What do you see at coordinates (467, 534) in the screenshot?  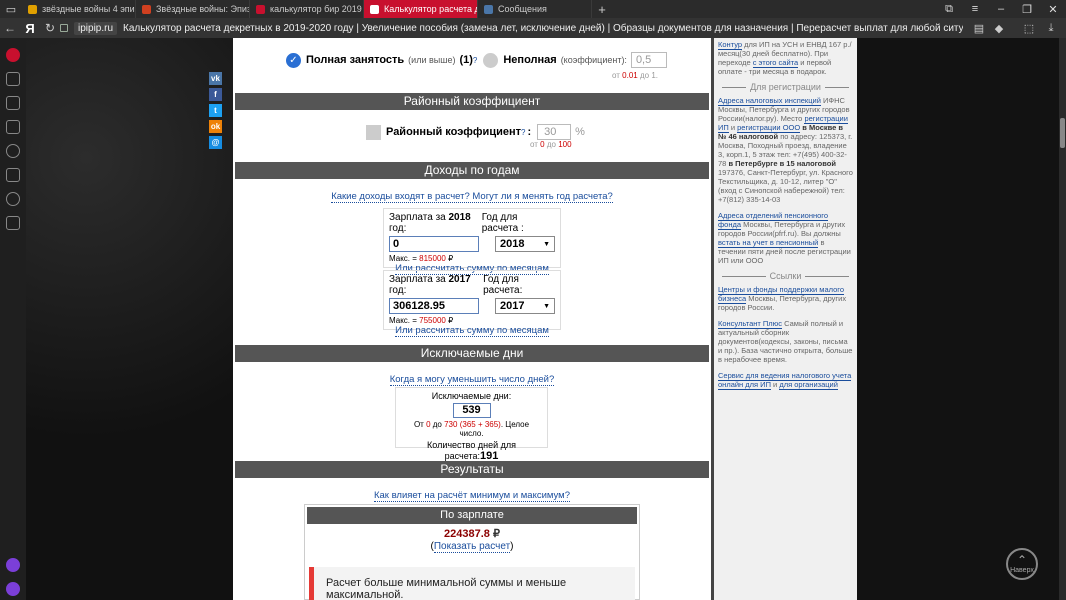 I see `salary-result-amount: 224387.8` at bounding box center [467, 534].